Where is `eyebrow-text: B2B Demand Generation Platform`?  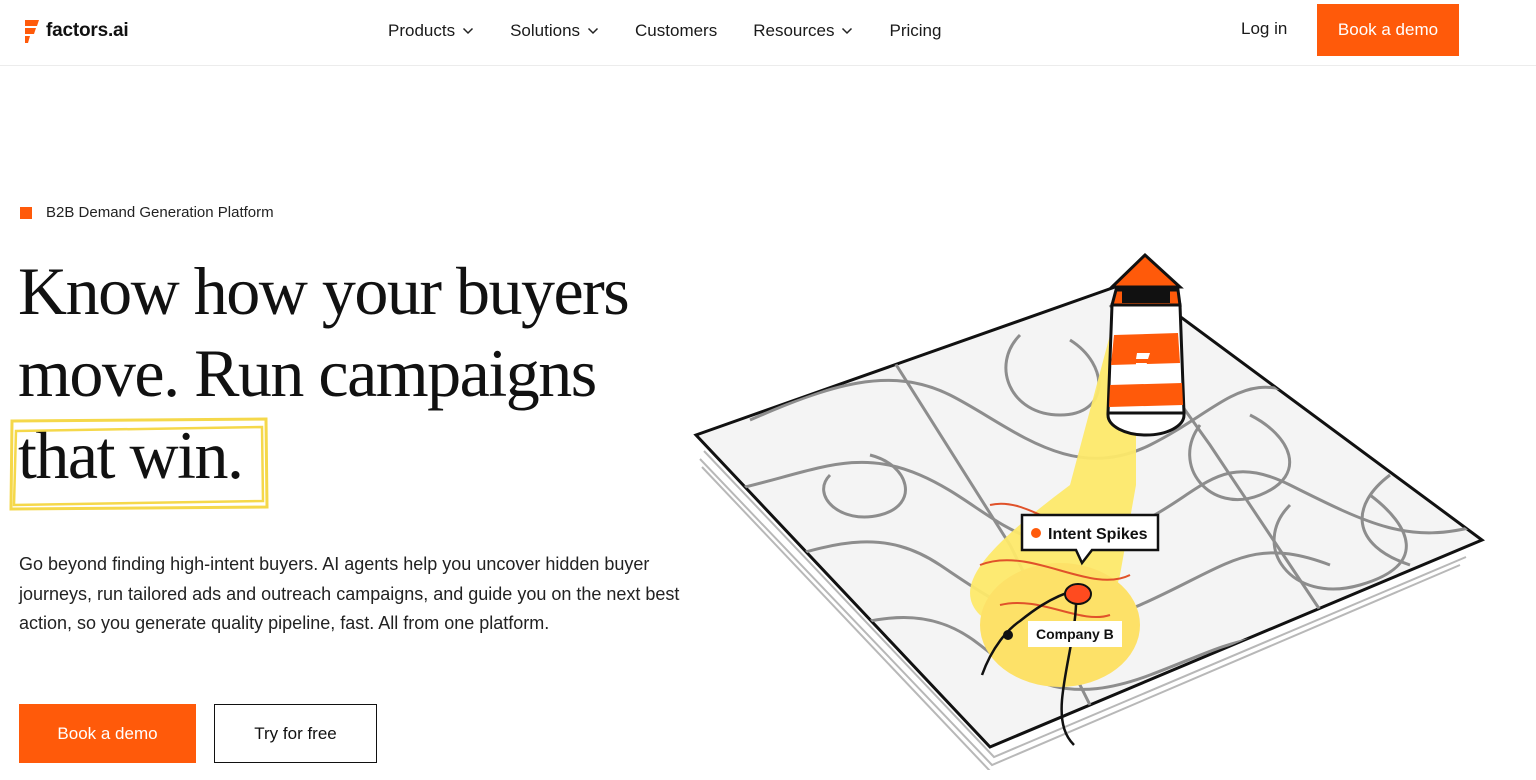
eyebrow-text: B2B Demand Generation Platform is located at coordinates (160, 212).